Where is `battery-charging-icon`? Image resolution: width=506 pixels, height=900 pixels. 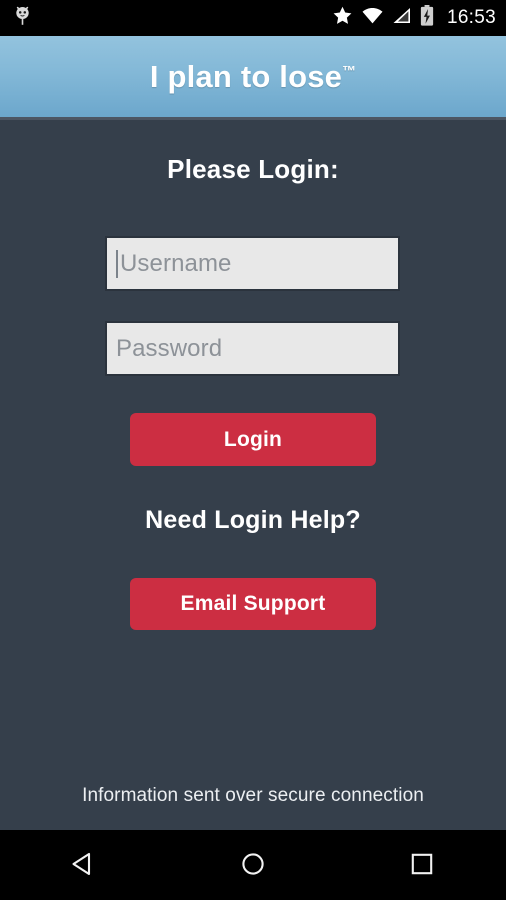 battery-charging-icon is located at coordinates (427, 18).